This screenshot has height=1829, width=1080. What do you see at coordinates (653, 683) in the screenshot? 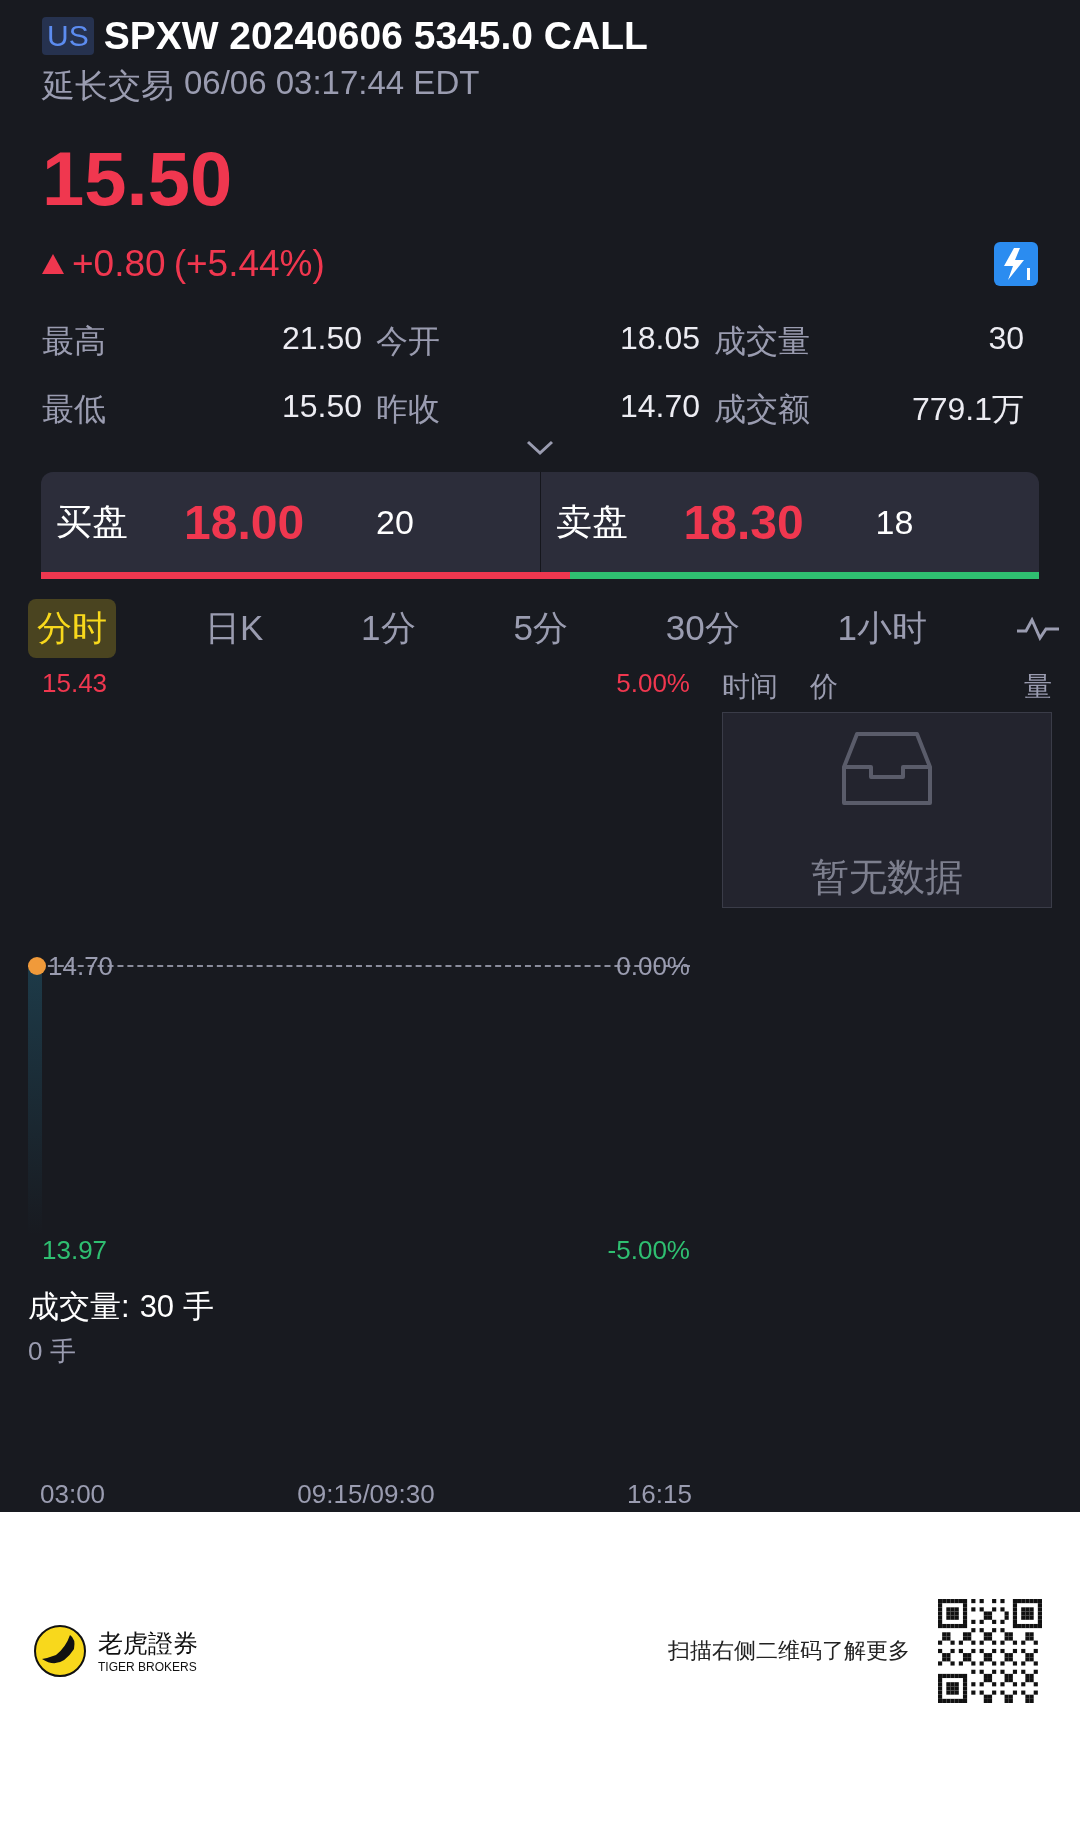
I see `axis-label: 5.00%` at bounding box center [653, 683].